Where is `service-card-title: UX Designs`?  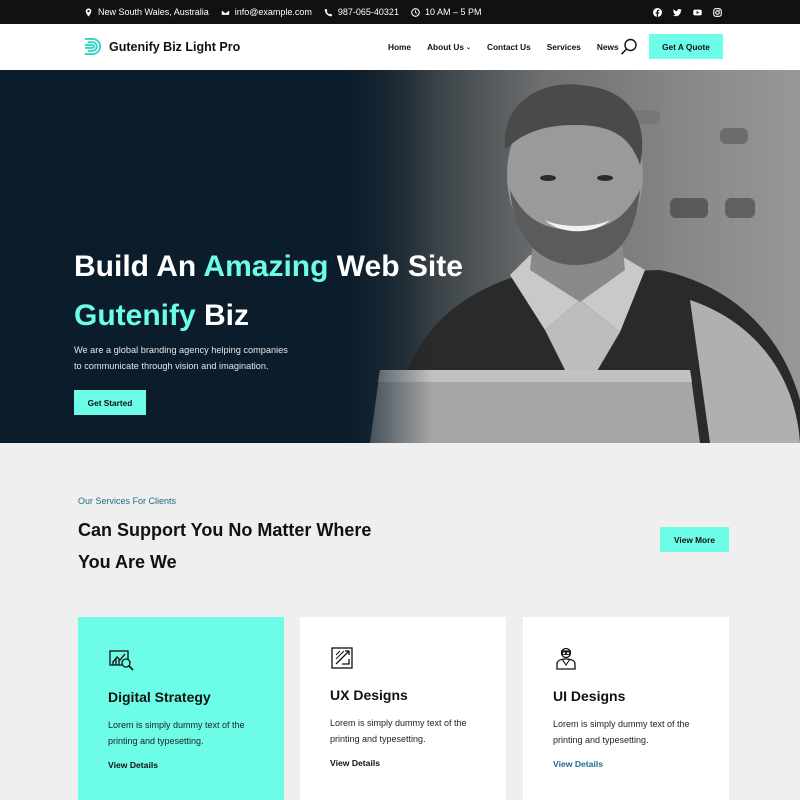 service-card-title: UX Designs is located at coordinates (369, 695).